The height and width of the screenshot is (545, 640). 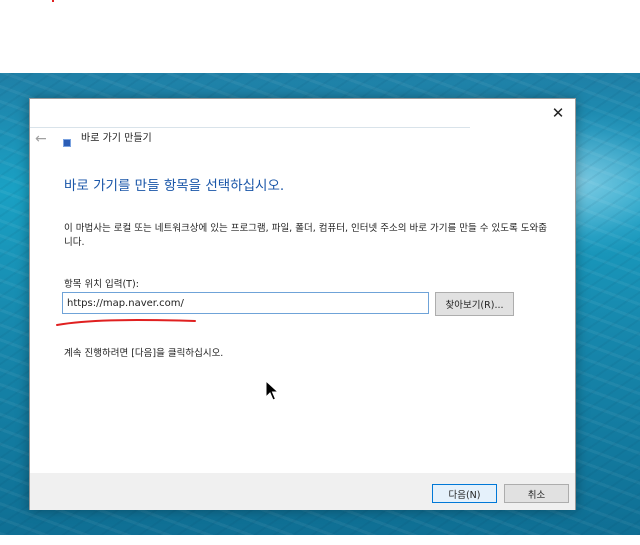 I want to click on dialog-title: 바로 가기 만들기, so click(x=116, y=138).